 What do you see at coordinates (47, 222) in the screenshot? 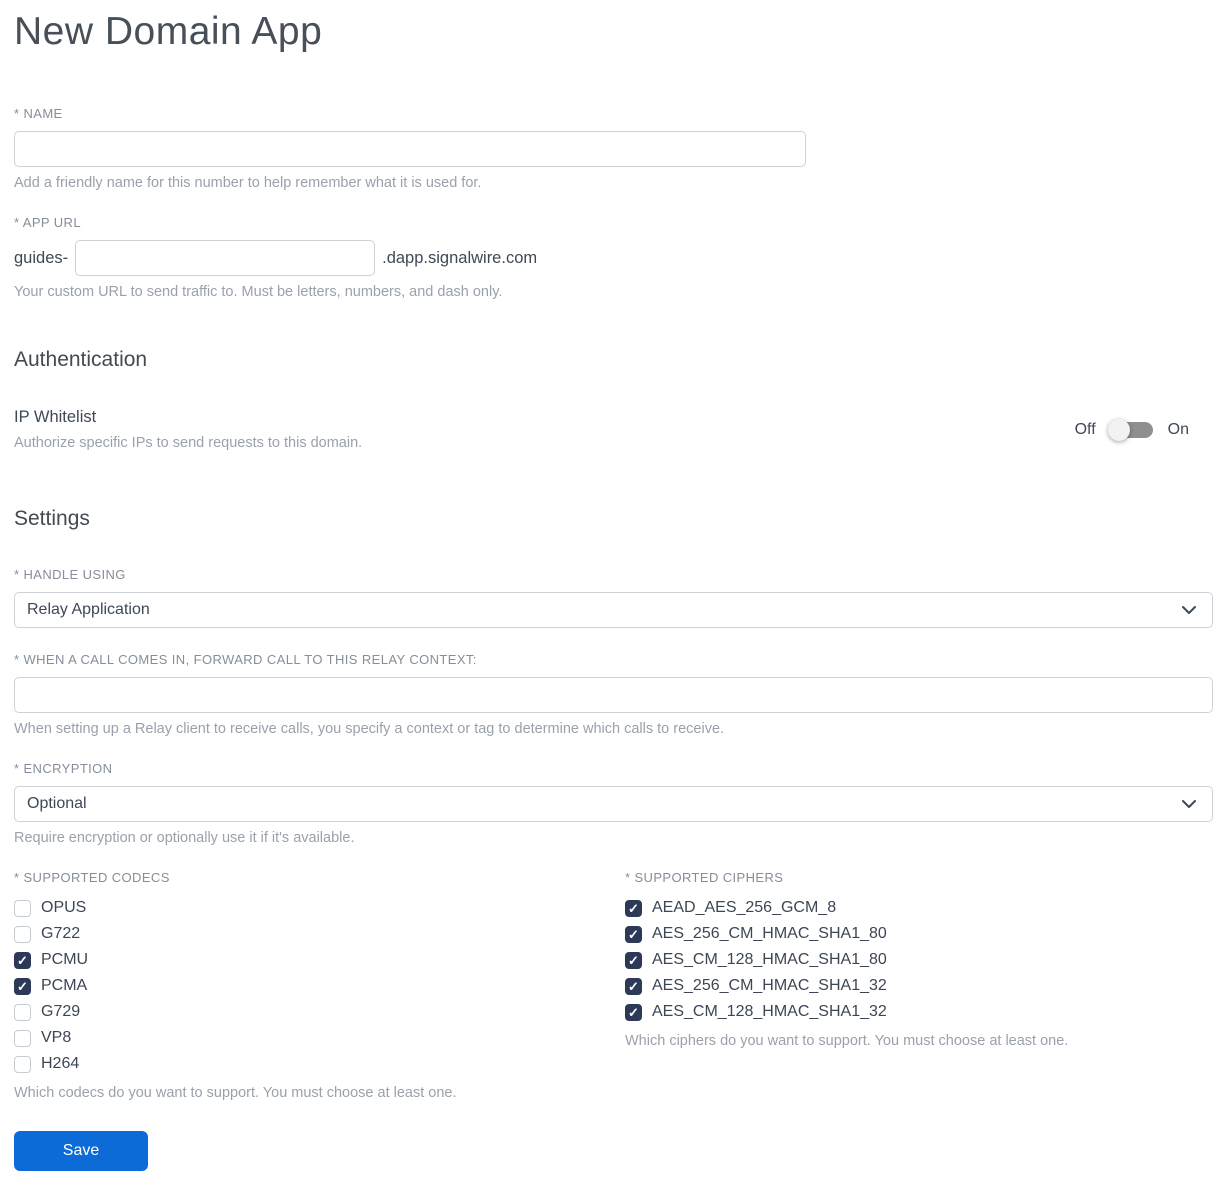
I see `app-url-label: * APP URL` at bounding box center [47, 222].